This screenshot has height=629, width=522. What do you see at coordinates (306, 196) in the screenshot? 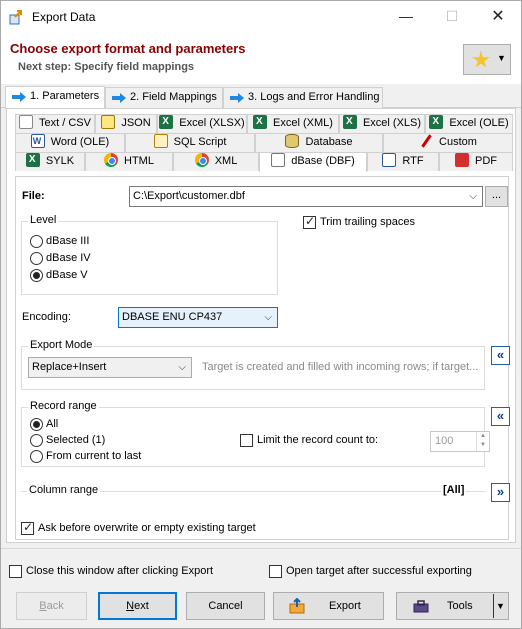
I see `file-path-input: C:\Export\customer.dbf ⌵` at bounding box center [306, 196].